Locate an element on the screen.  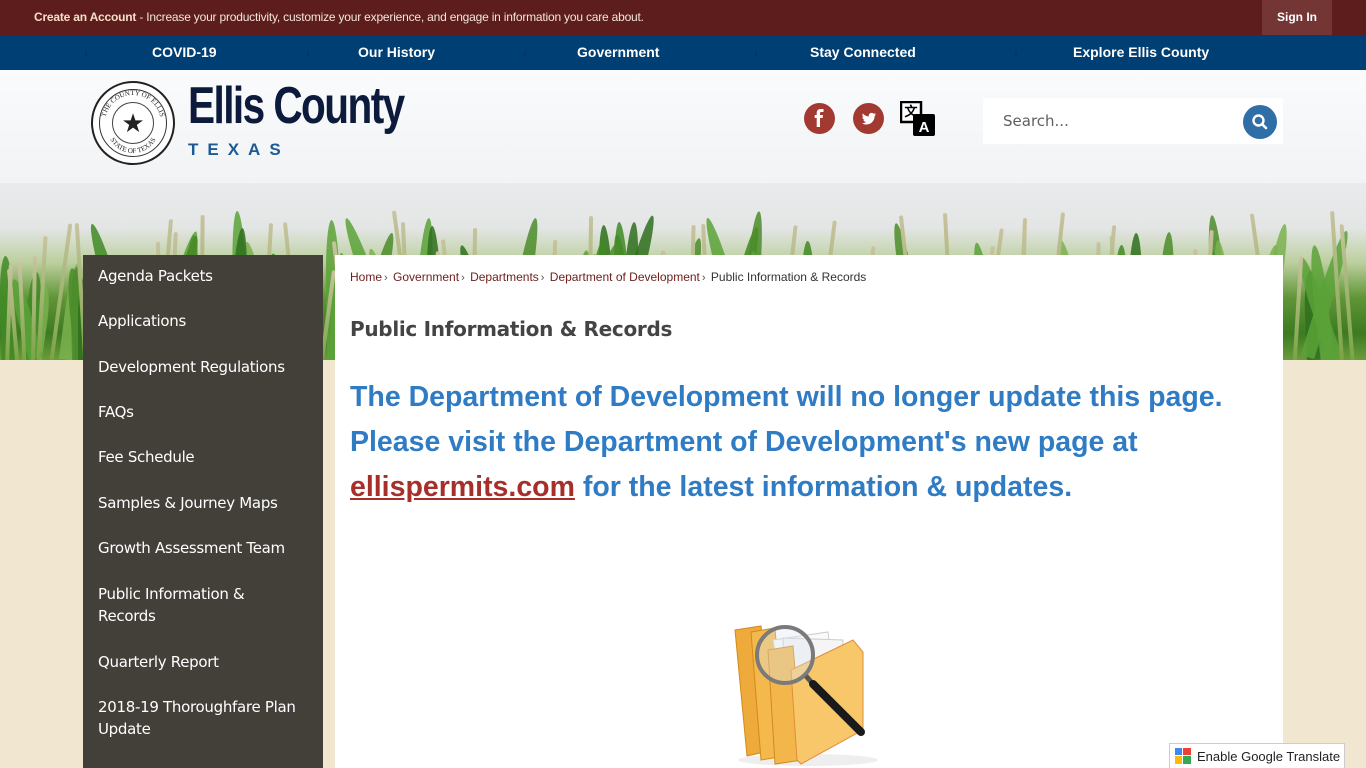
search-box is located at coordinates (1133, 121).